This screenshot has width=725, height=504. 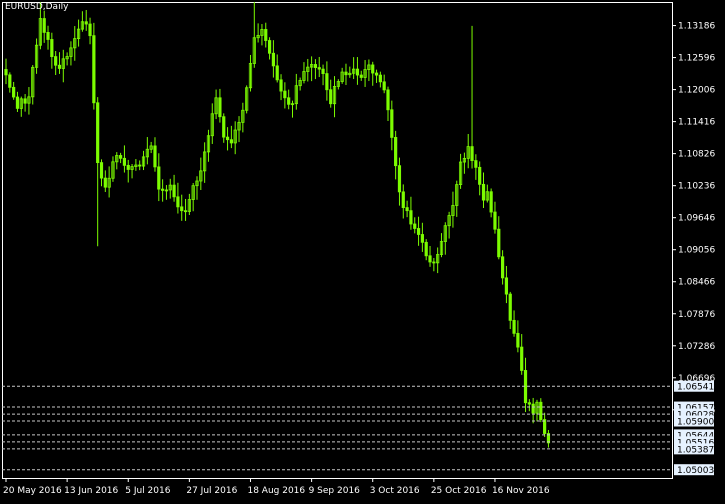 What do you see at coordinates (521, 491) in the screenshot?
I see `x-tick-label: 16 Nov 2016` at bounding box center [521, 491].